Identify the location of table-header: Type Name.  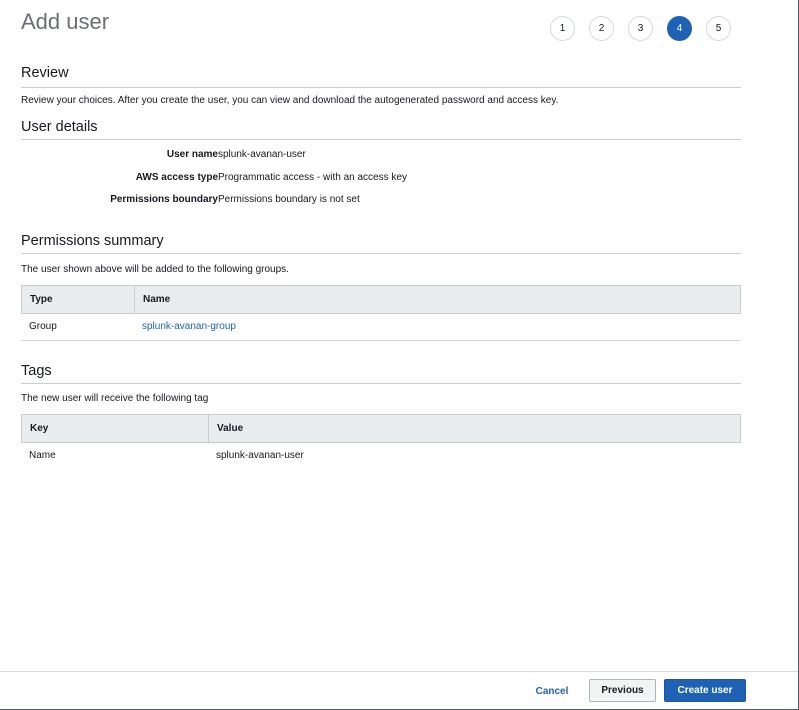
(381, 299).